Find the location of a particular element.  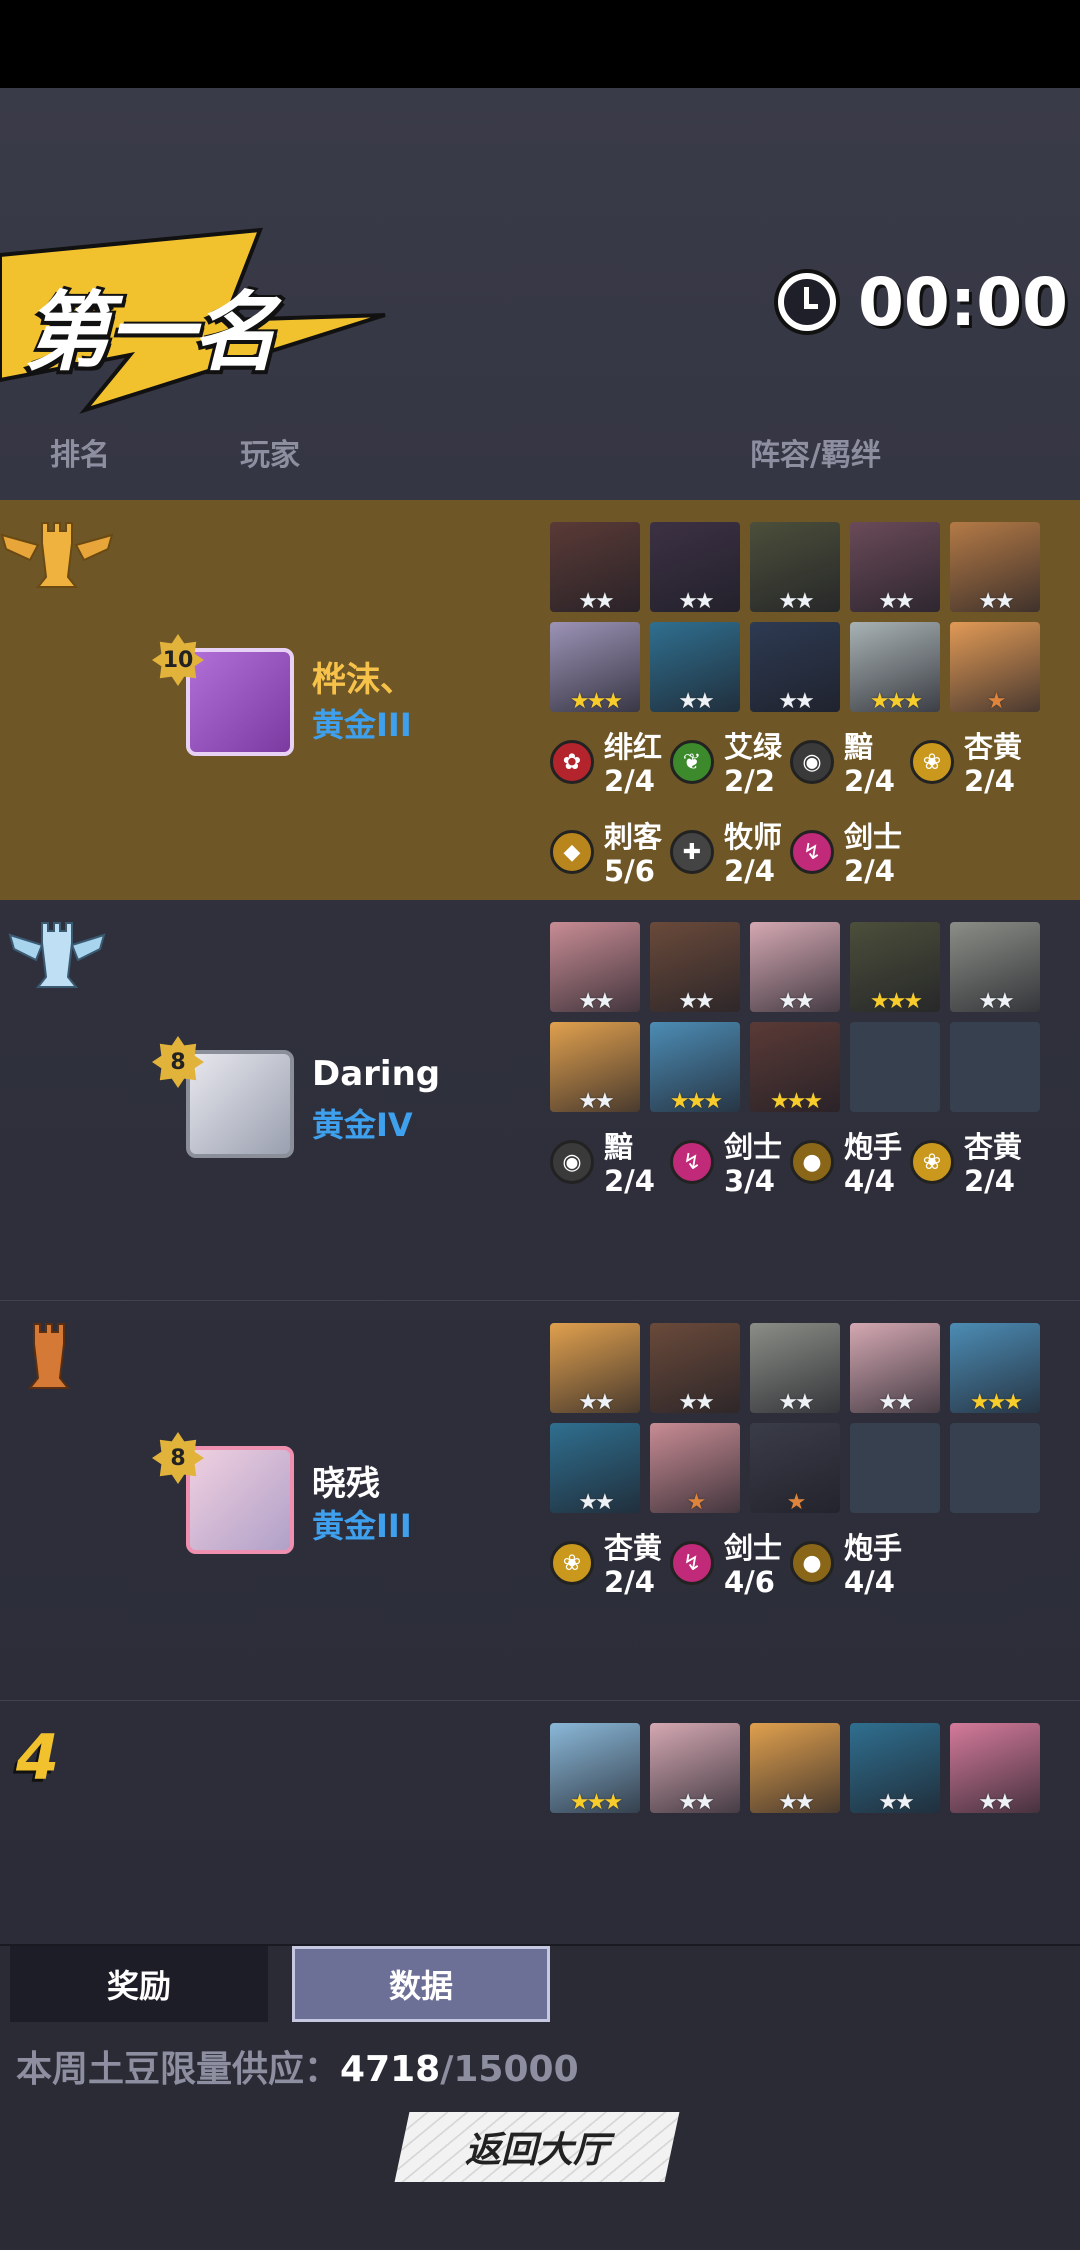

rank-number: 4 is located at coordinates (38, 1757).